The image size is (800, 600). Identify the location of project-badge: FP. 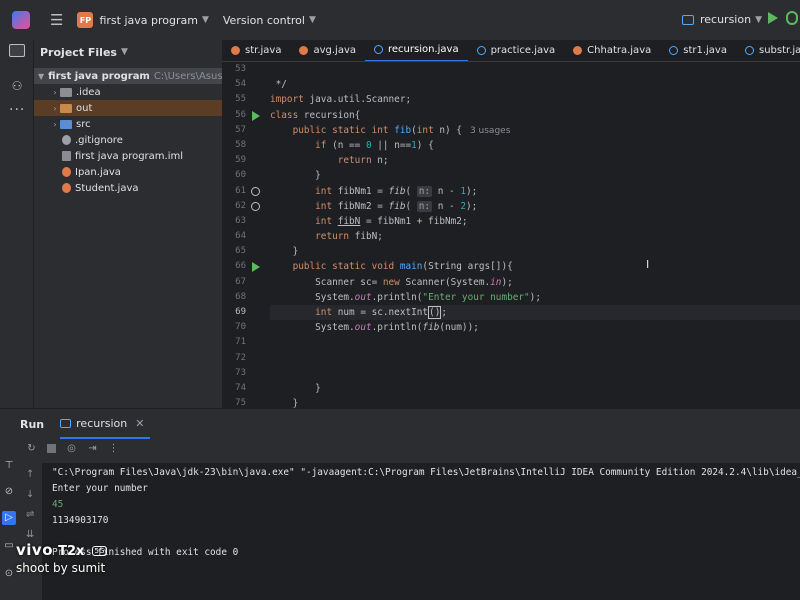
(85, 20).